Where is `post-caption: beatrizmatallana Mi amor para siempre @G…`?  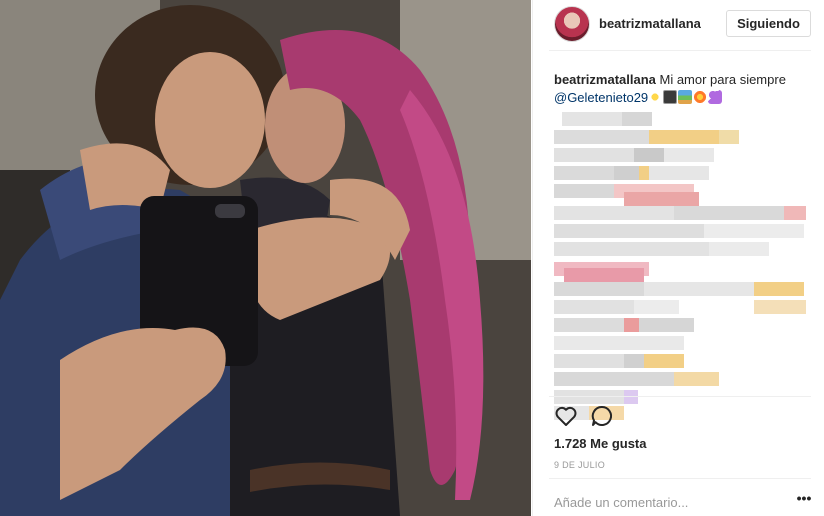
post-caption: beatrizmatallana Mi amor para siempre @G… is located at coordinates (684, 89).